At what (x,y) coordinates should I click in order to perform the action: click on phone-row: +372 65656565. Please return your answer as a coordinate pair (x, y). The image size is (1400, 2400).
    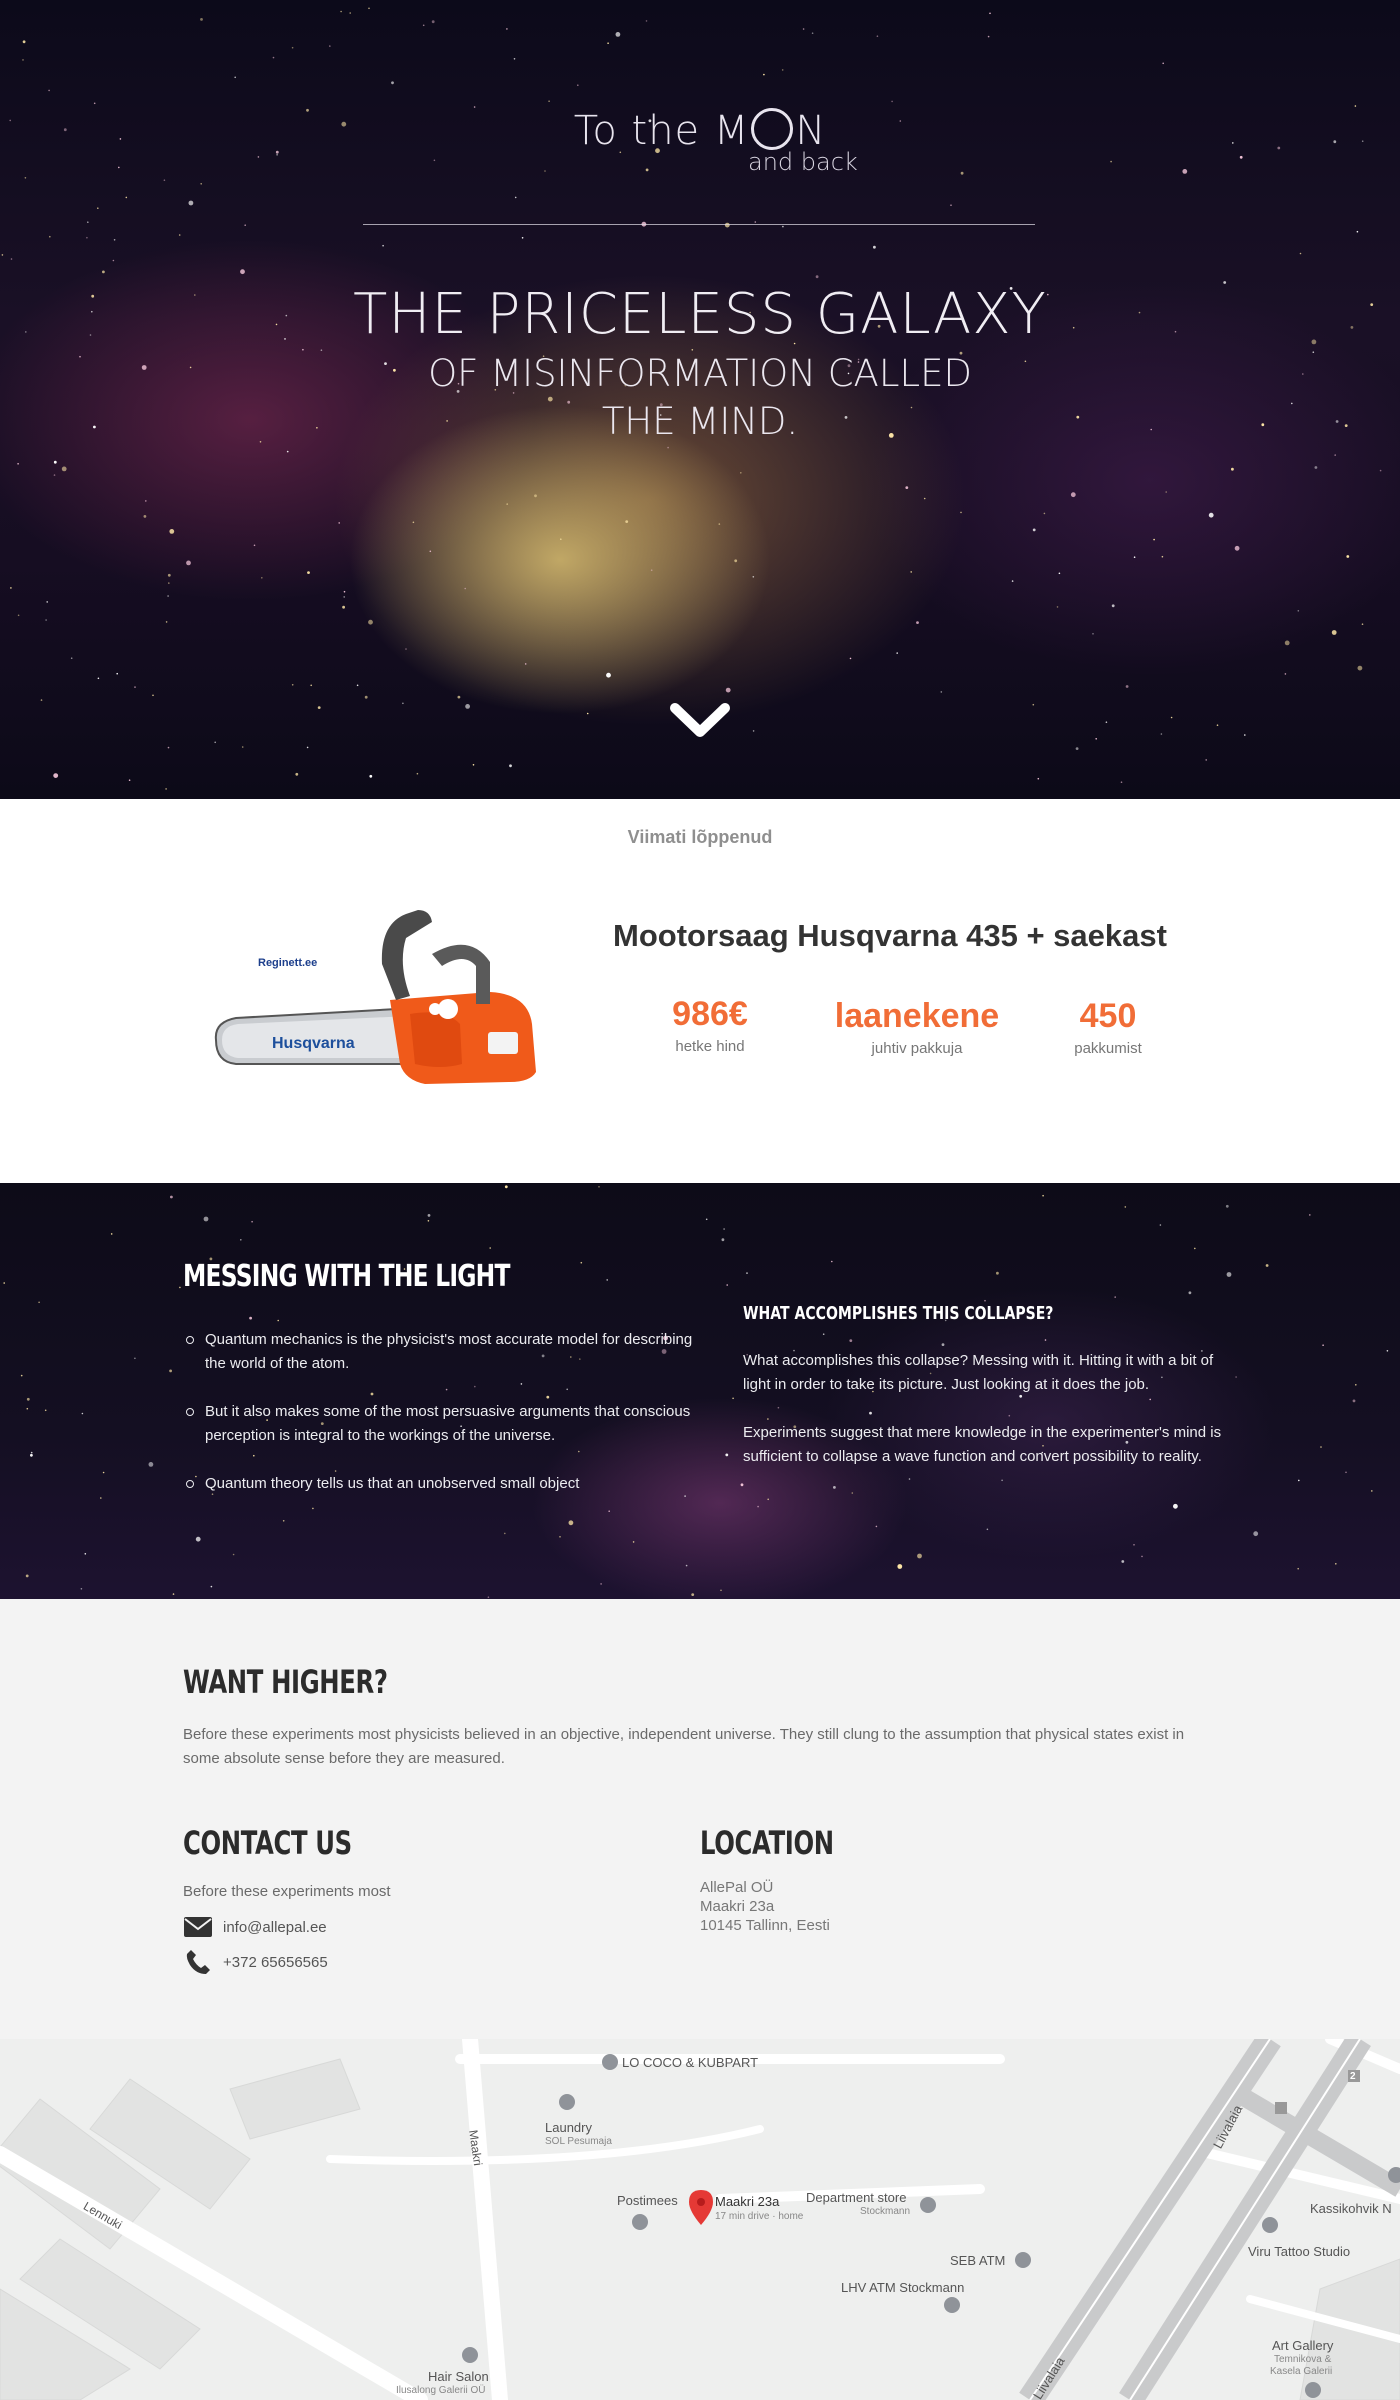
    Looking at the image, I should click on (255, 1962).